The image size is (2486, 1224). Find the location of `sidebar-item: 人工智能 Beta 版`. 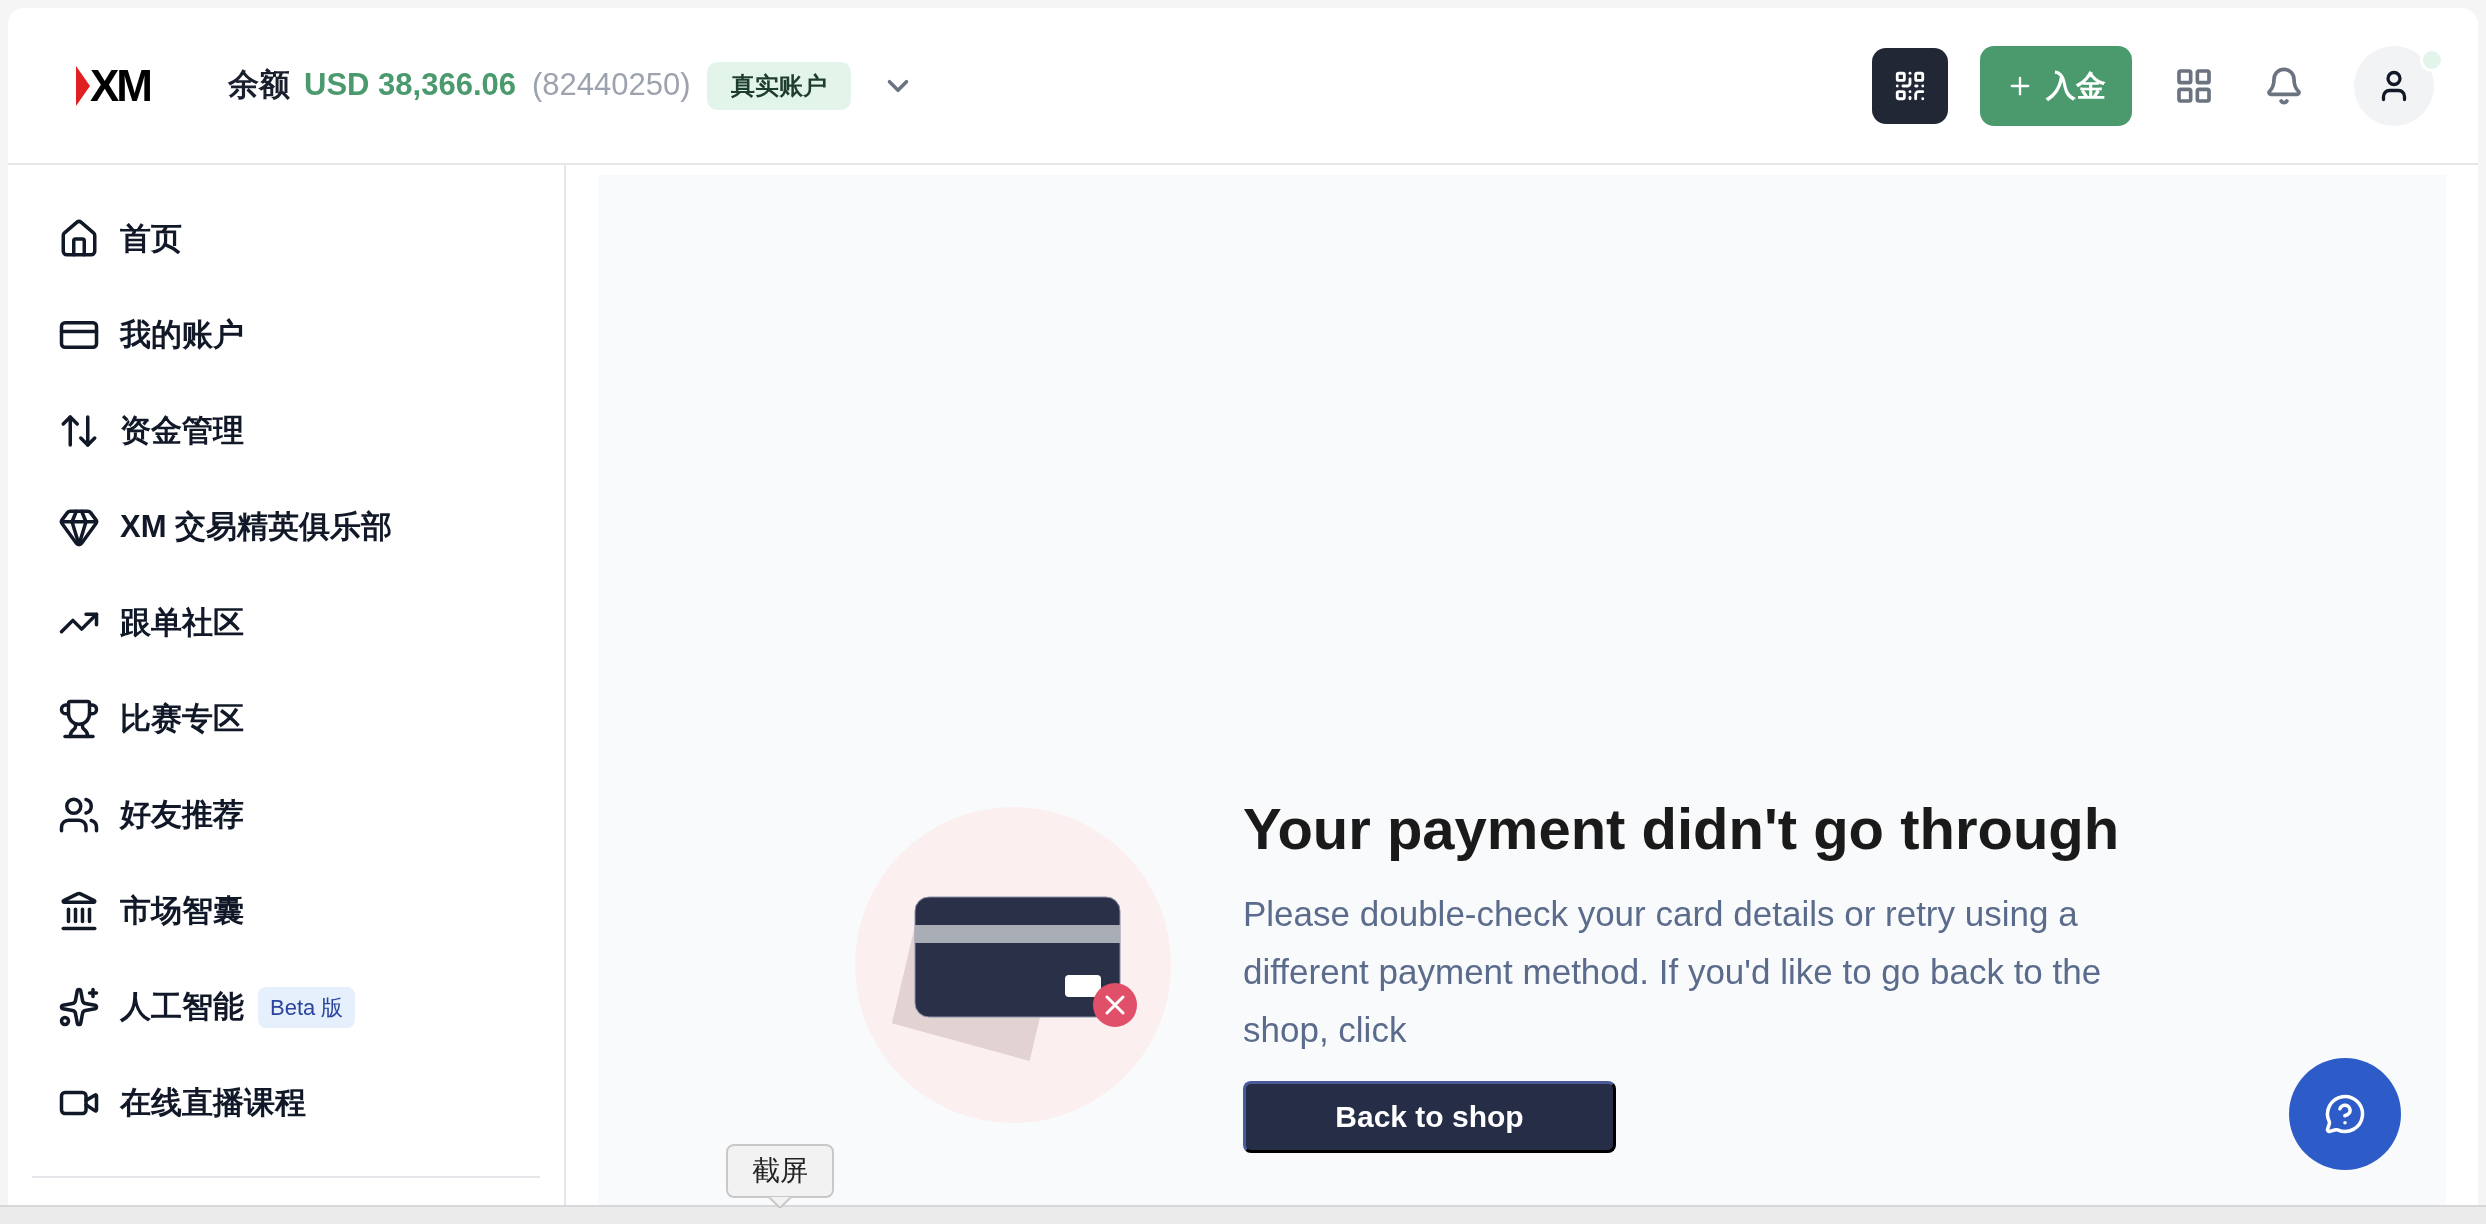

sidebar-item: 人工智能 Beta 版 is located at coordinates (286, 1007).